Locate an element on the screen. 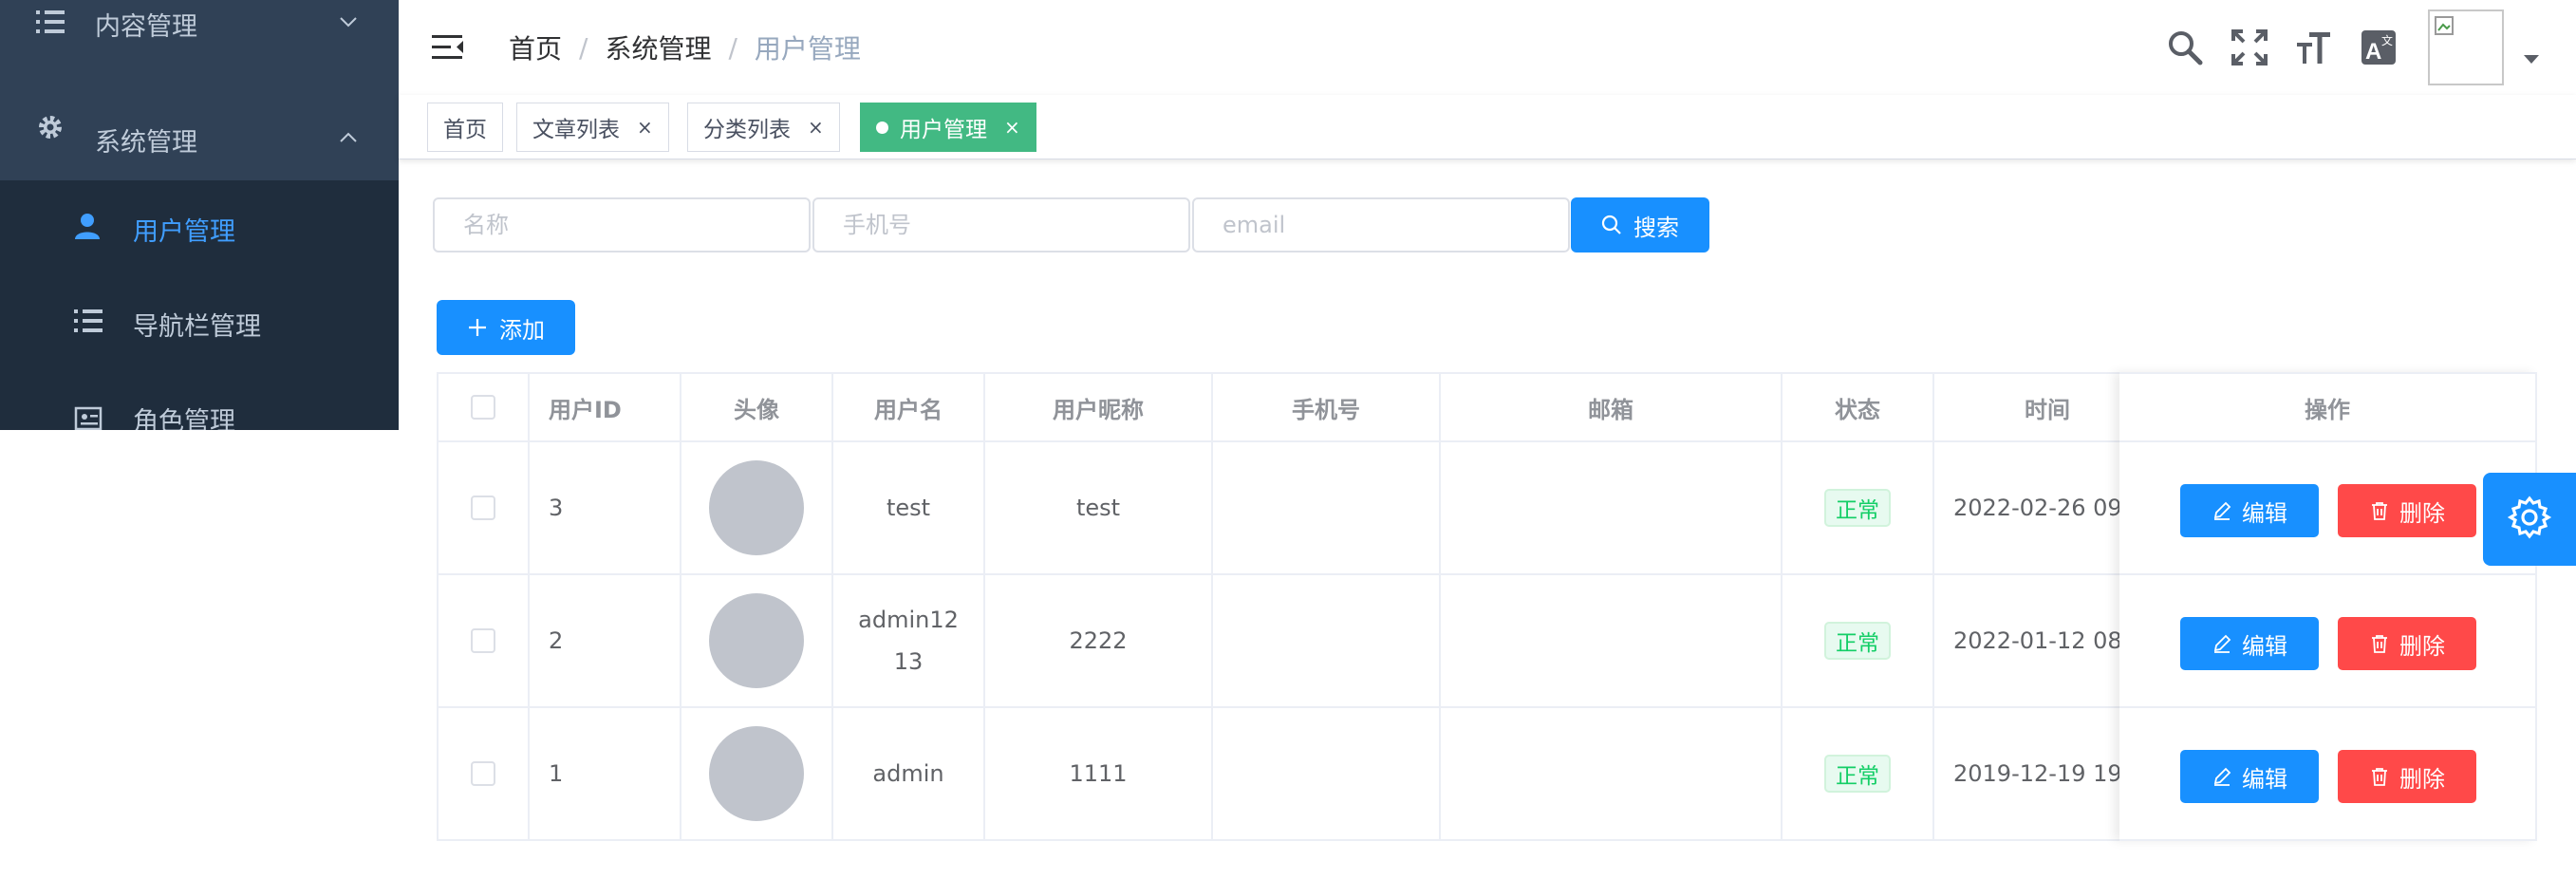 Image resolution: width=2576 pixels, height=879 pixels. user-avatar is located at coordinates (2466, 47).